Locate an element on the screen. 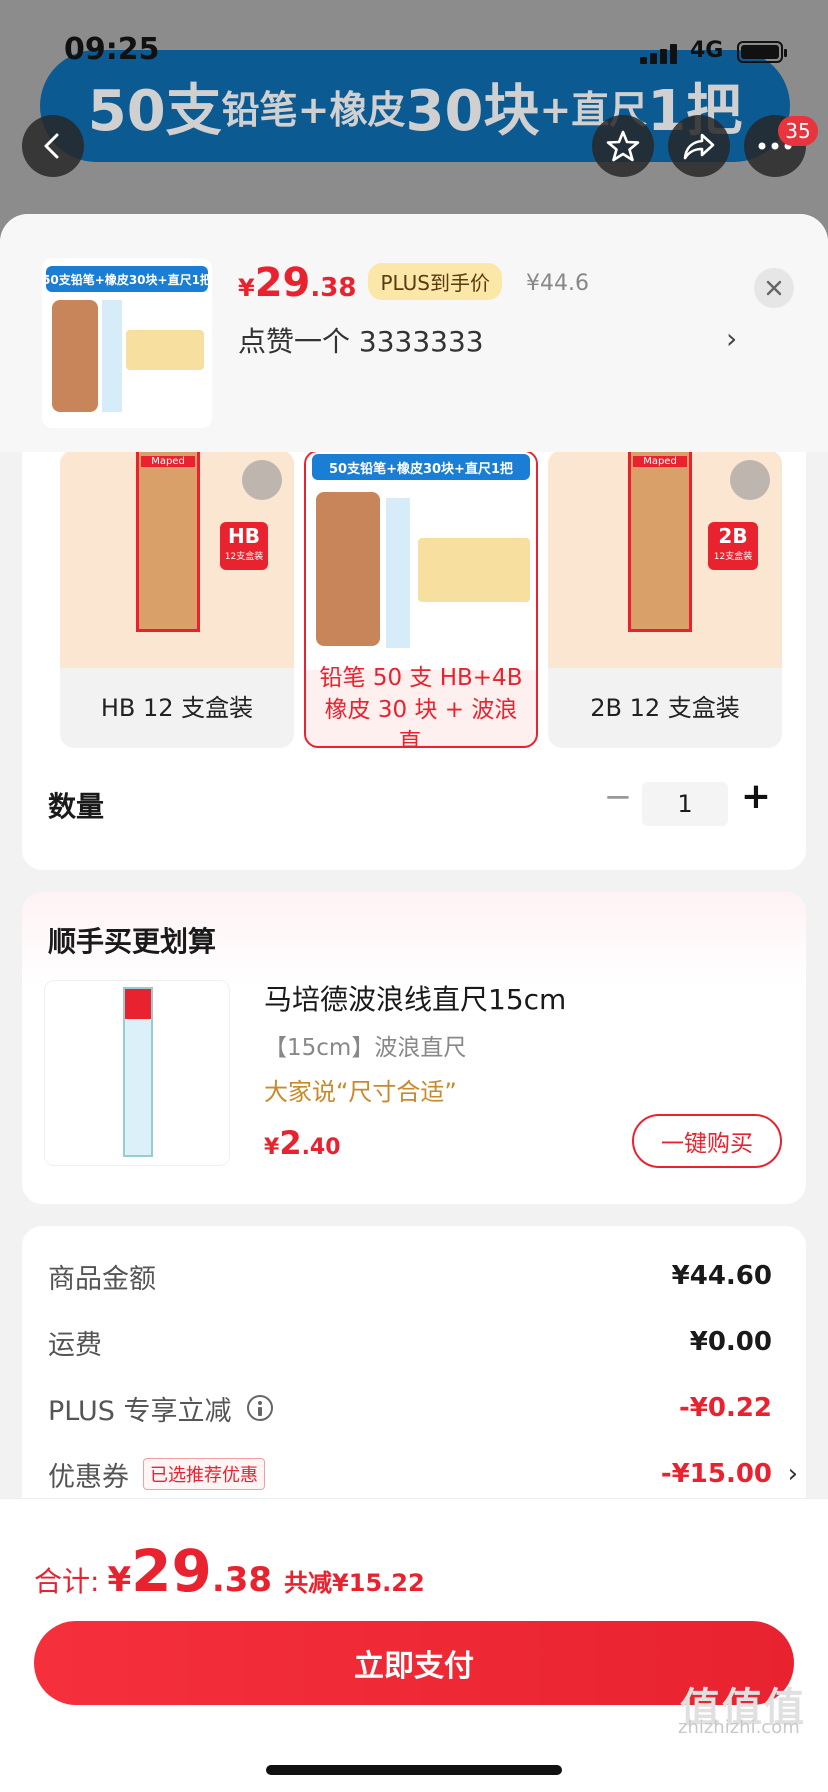 This screenshot has height=1792, width=828. variant-image: Maped HB 12支盒装 is located at coordinates (177, 559).